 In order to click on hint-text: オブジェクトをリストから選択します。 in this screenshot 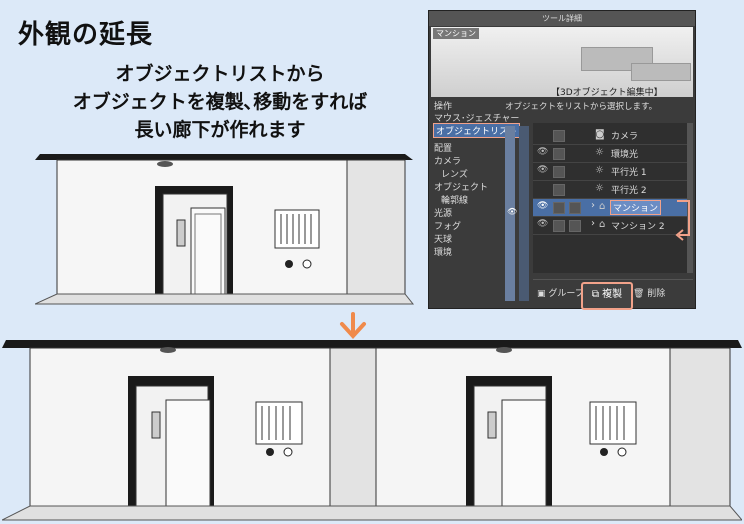, I will do `click(581, 107)`.